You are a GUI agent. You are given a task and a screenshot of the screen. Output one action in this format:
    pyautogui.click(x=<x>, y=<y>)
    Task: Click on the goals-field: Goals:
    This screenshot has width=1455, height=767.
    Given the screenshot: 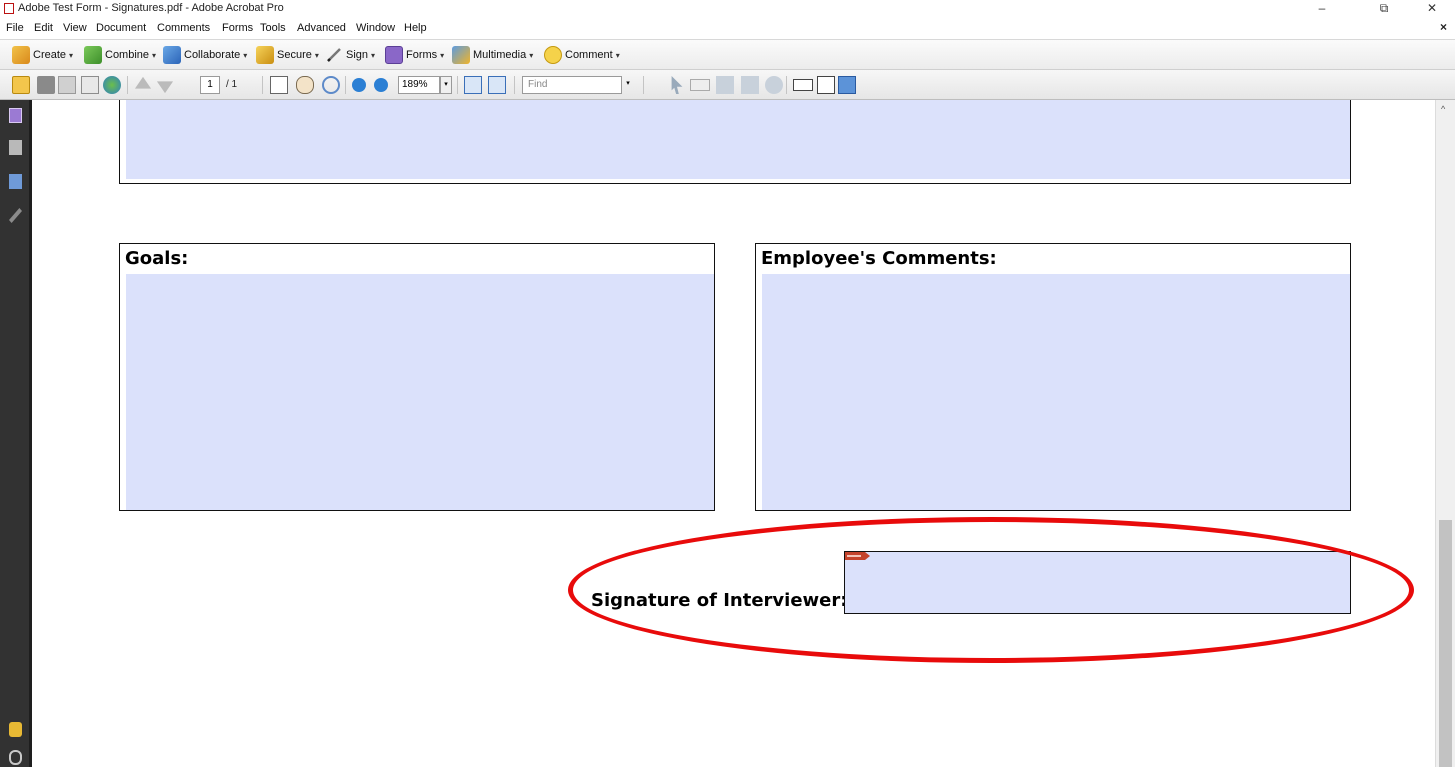 What is the action you would take?
    pyautogui.click(x=417, y=377)
    